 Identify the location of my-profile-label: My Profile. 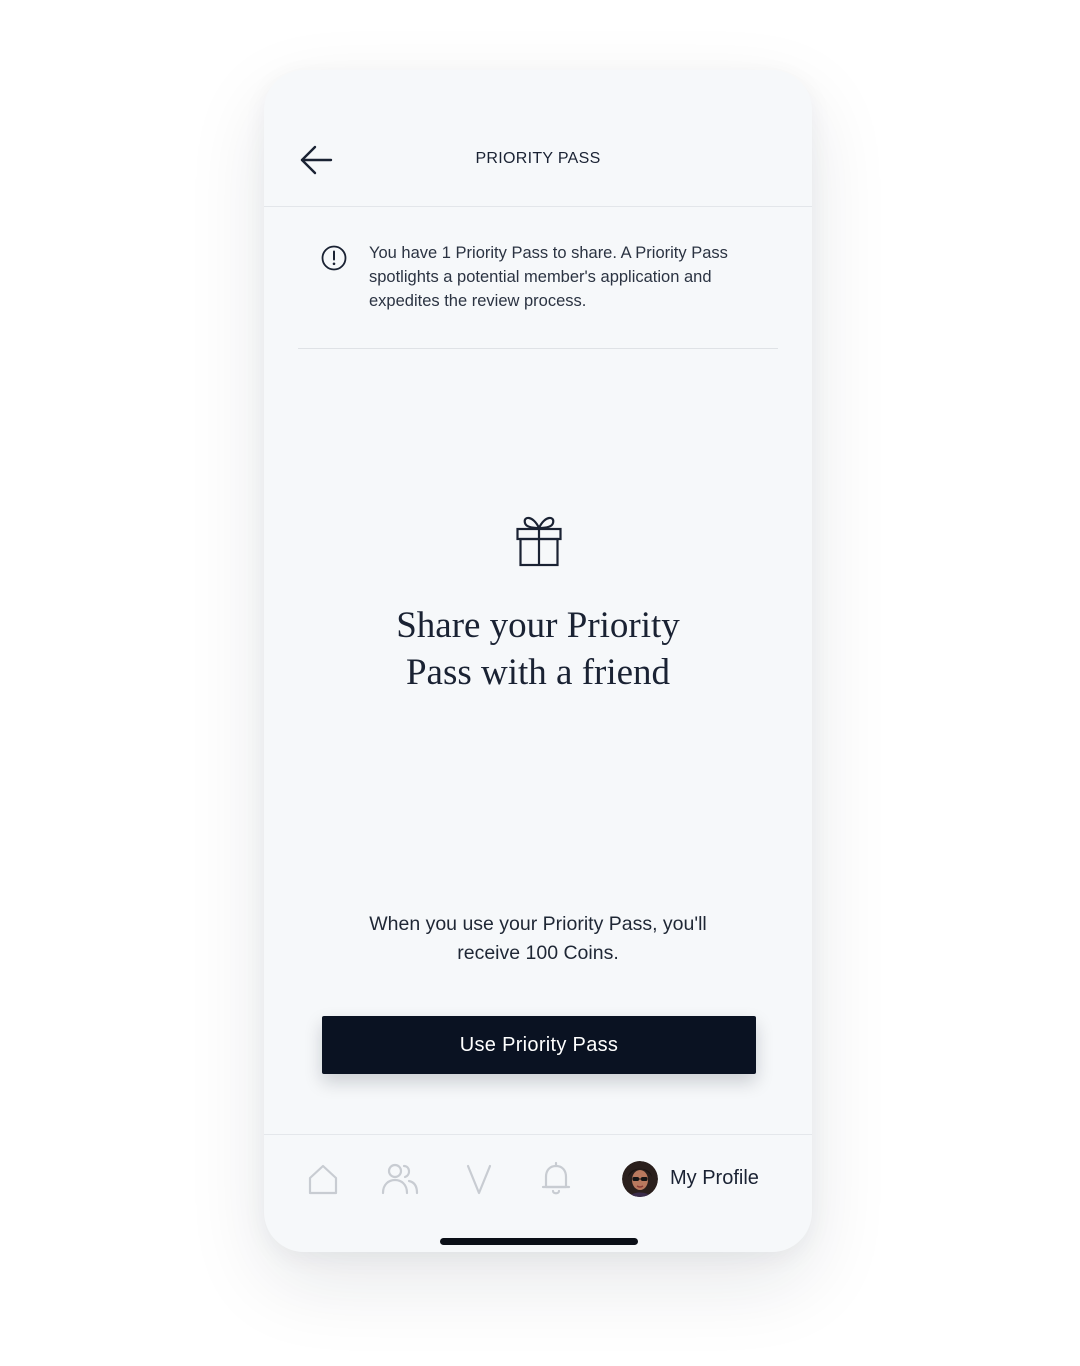
(714, 1178).